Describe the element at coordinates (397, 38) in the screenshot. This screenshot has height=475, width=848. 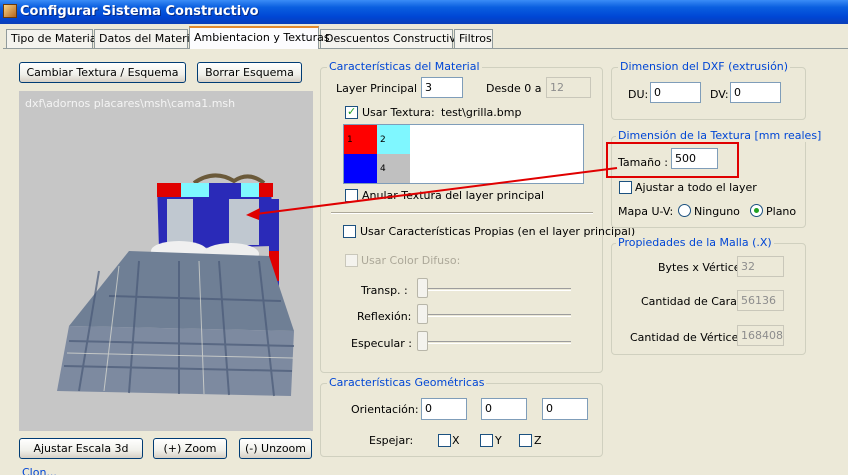
I see `tab-label: Descuentos Constructivos` at that location.